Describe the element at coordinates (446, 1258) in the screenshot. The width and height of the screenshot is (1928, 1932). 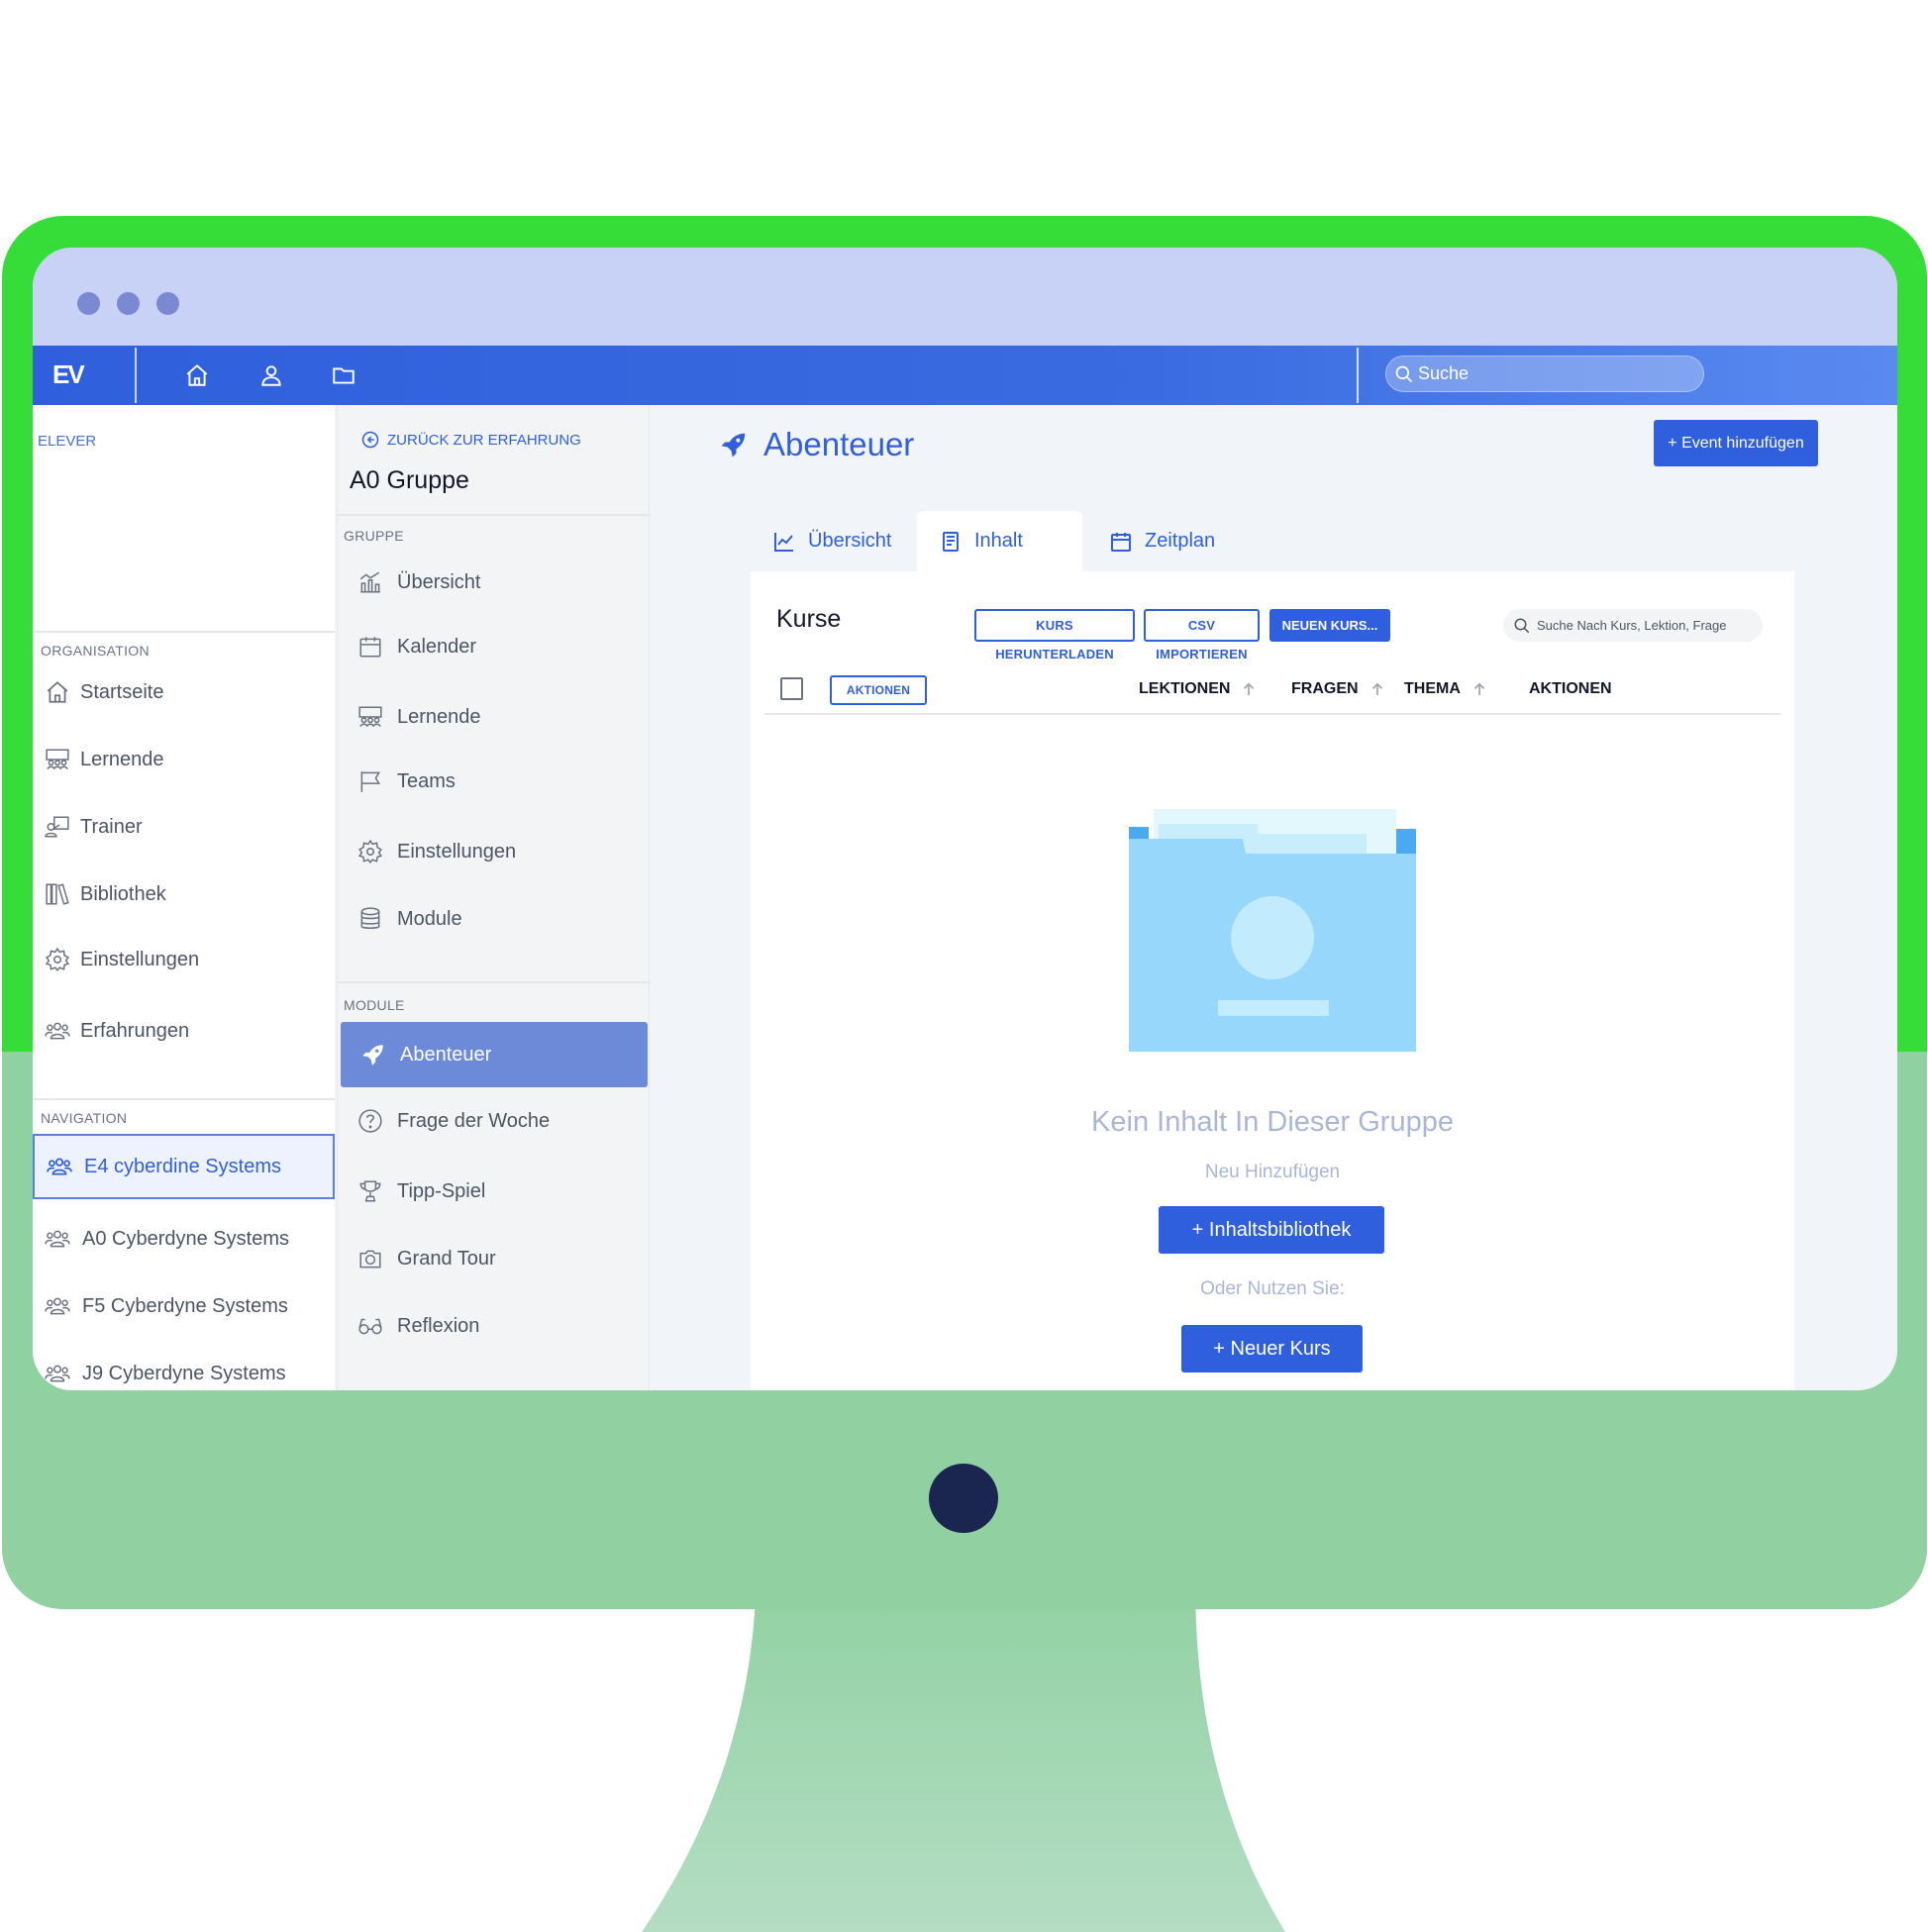
I see `module-nav-label: Grand Tour` at that location.